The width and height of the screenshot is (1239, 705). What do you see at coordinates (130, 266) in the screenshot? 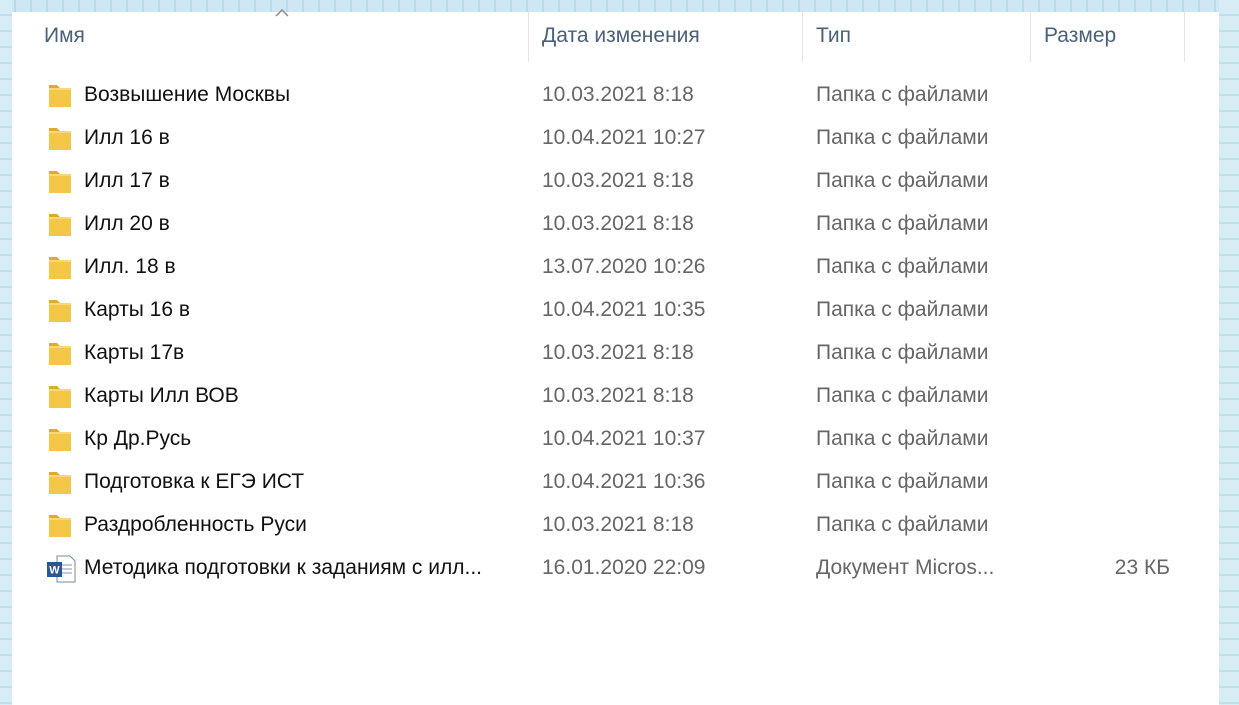
I see `file-name: Илл. 18 в` at bounding box center [130, 266].